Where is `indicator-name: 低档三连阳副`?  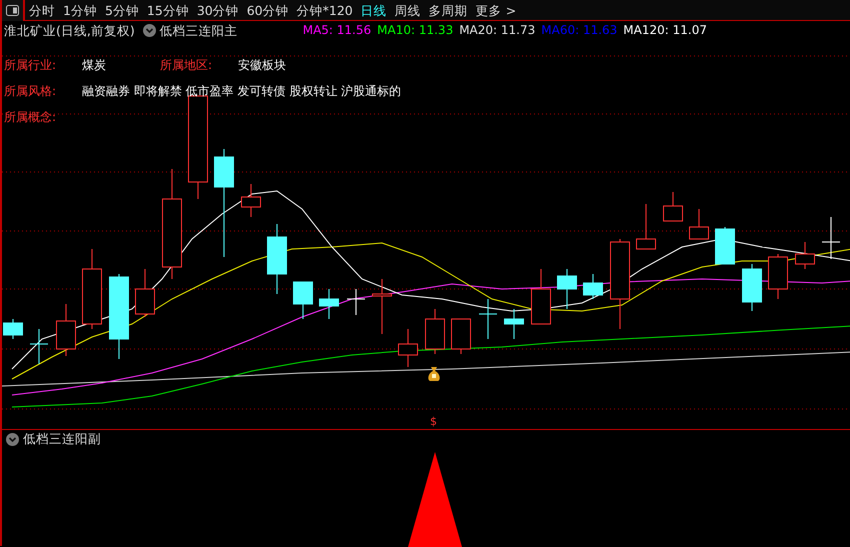
indicator-name: 低档三连阳副 is located at coordinates (62, 439).